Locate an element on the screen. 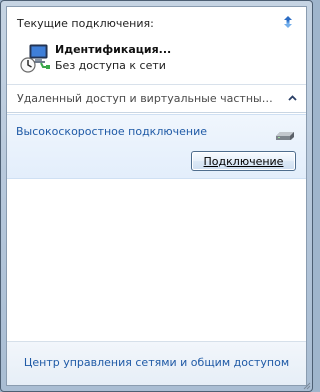  current-connections-title: Текущие подключения: is located at coordinates (85, 23).